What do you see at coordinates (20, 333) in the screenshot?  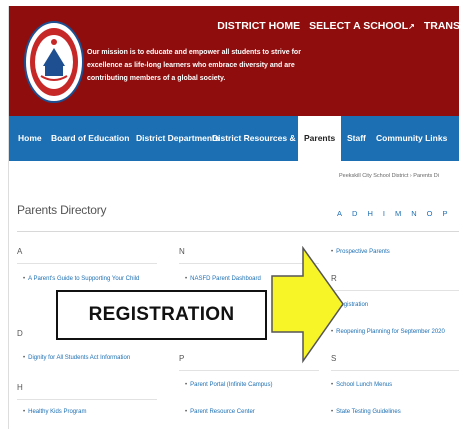 I see `section-heading-d: D` at bounding box center [20, 333].